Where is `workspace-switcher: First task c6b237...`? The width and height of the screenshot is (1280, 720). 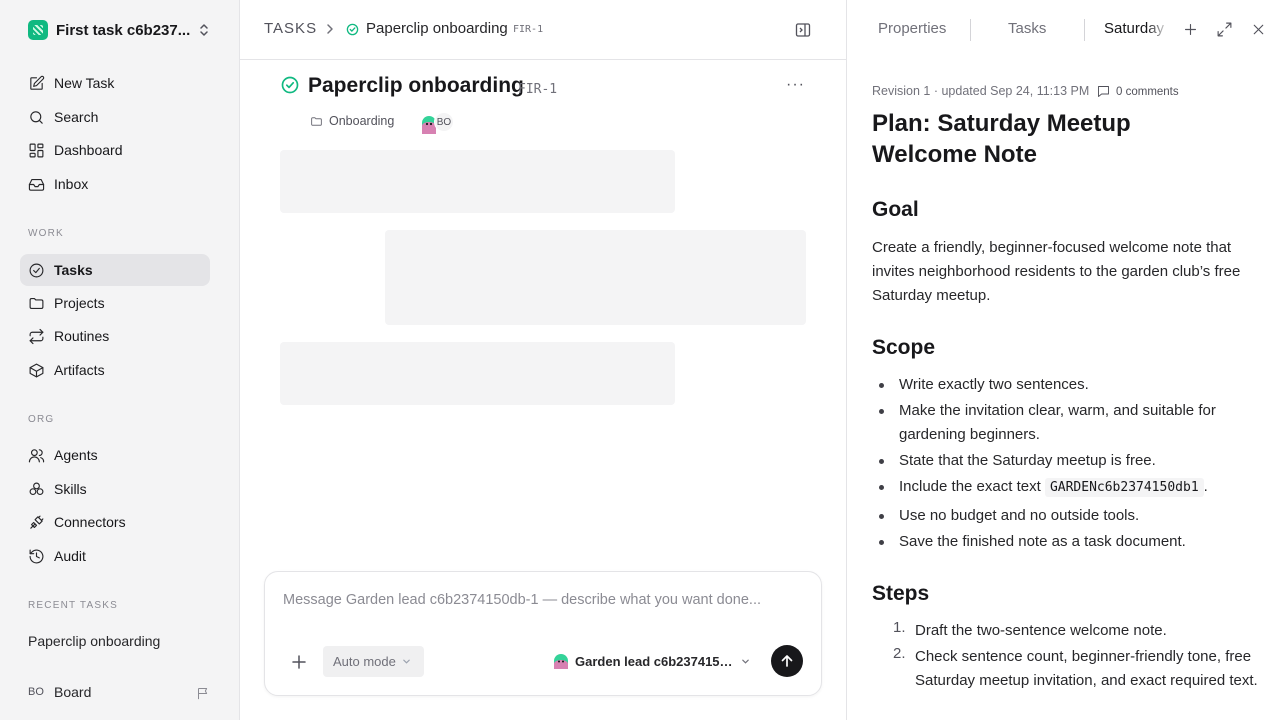
workspace-switcher: First task c6b237... is located at coordinates (120, 30).